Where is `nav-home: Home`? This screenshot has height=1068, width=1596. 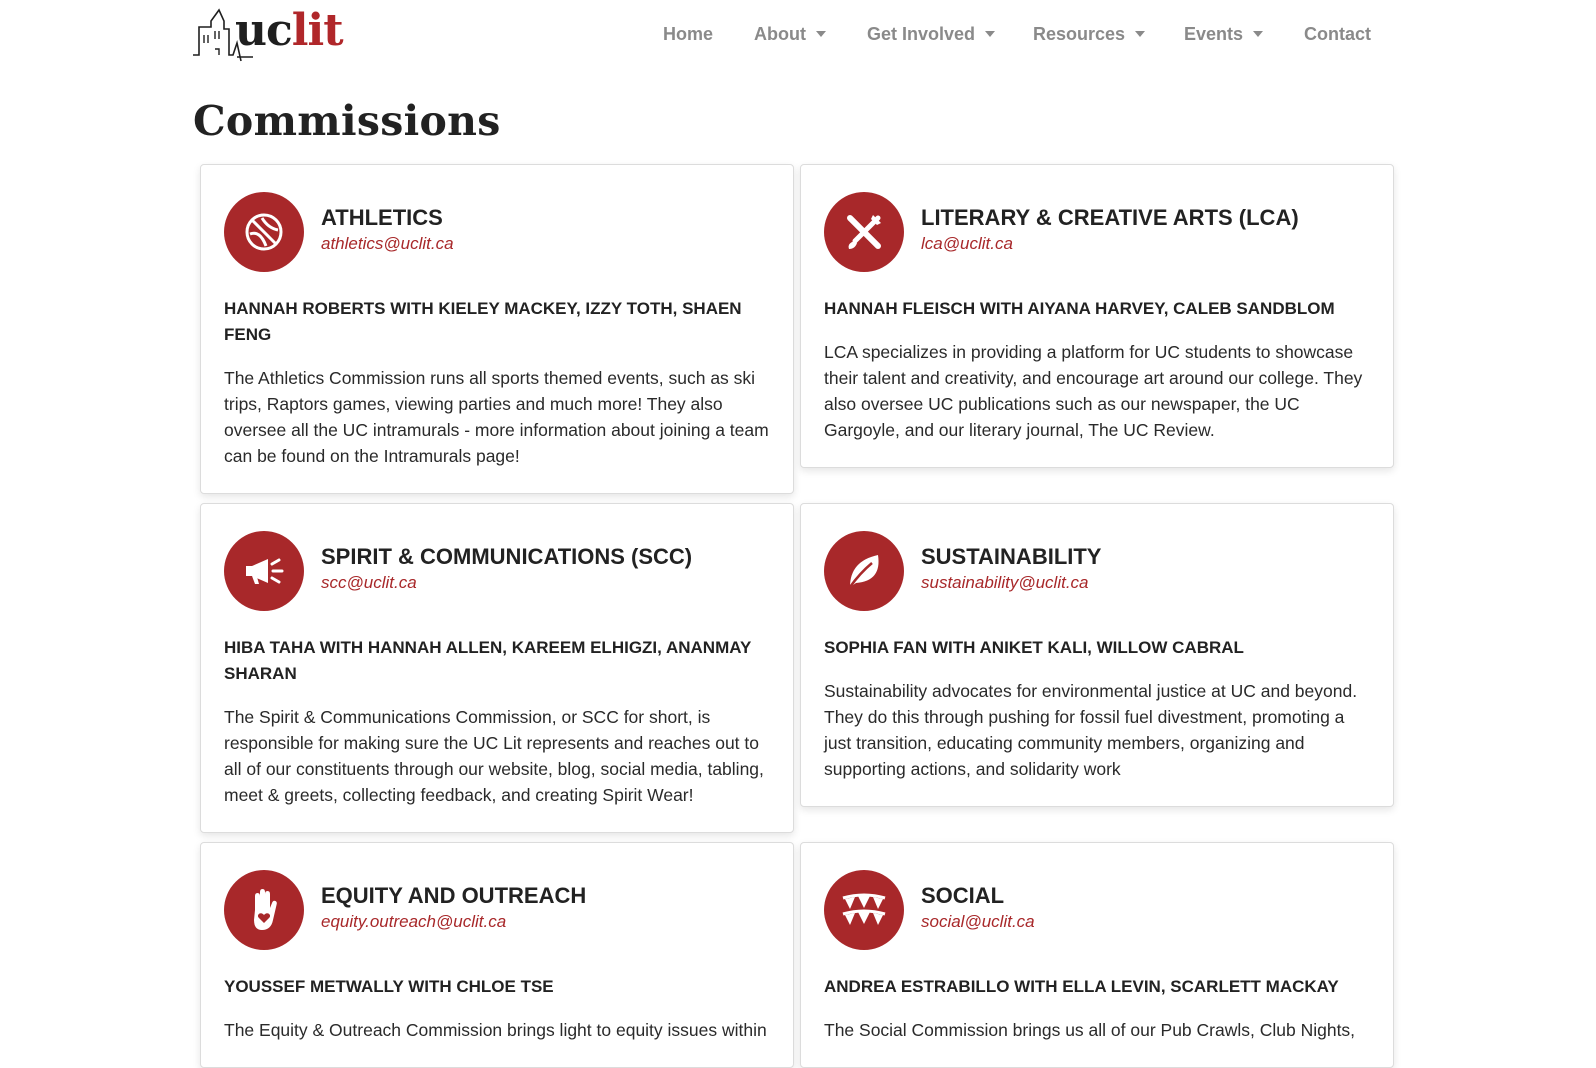 nav-home: Home is located at coordinates (688, 34).